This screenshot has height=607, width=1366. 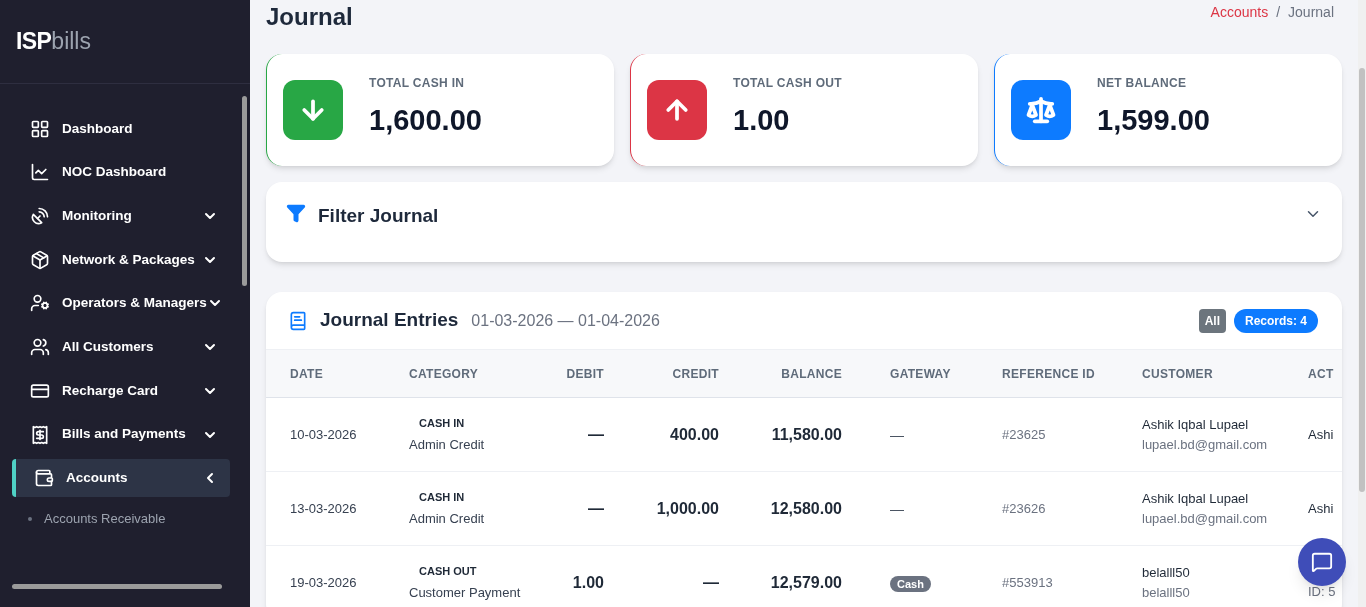 I want to click on sidebar-item: Bills and Payments, so click(x=121, y=434).